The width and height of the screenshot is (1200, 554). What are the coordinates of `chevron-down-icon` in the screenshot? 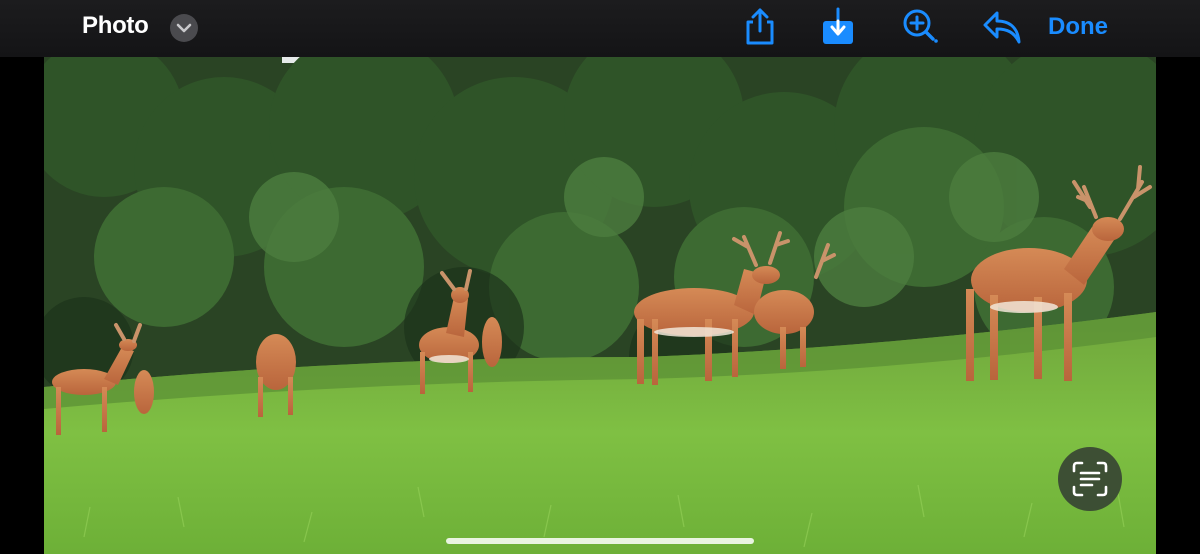 It's located at (184, 28).